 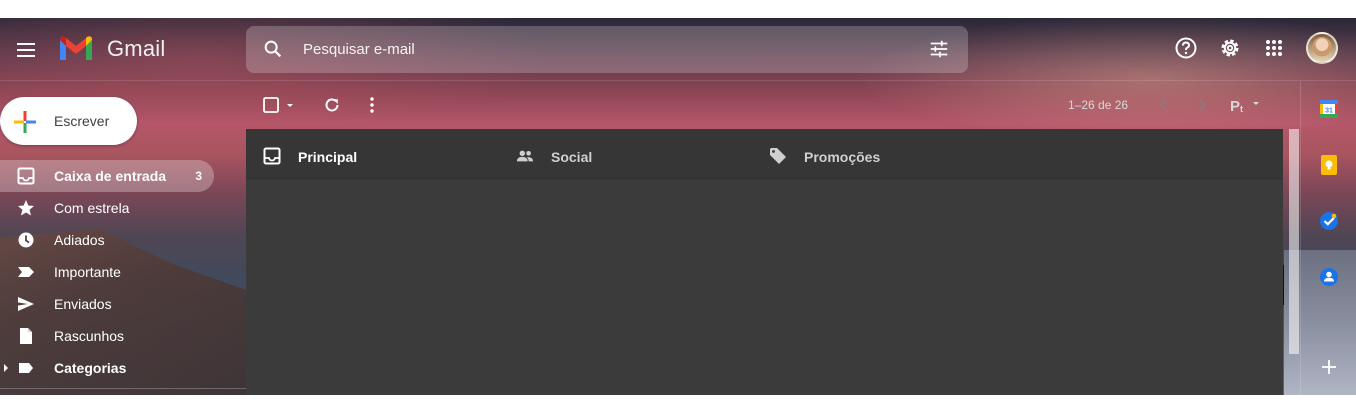 I want to click on tab-principal: Principal, so click(x=371, y=154).